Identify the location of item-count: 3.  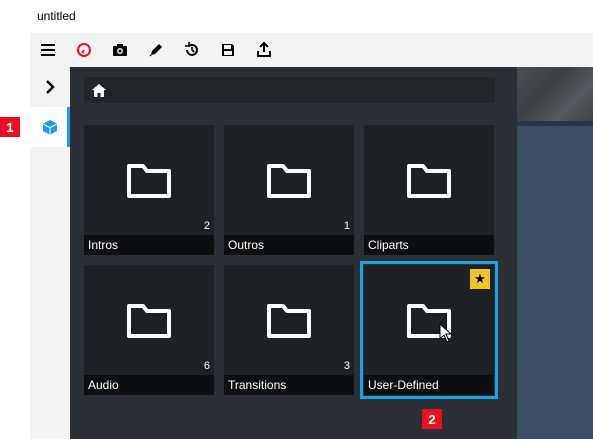
(346, 366).